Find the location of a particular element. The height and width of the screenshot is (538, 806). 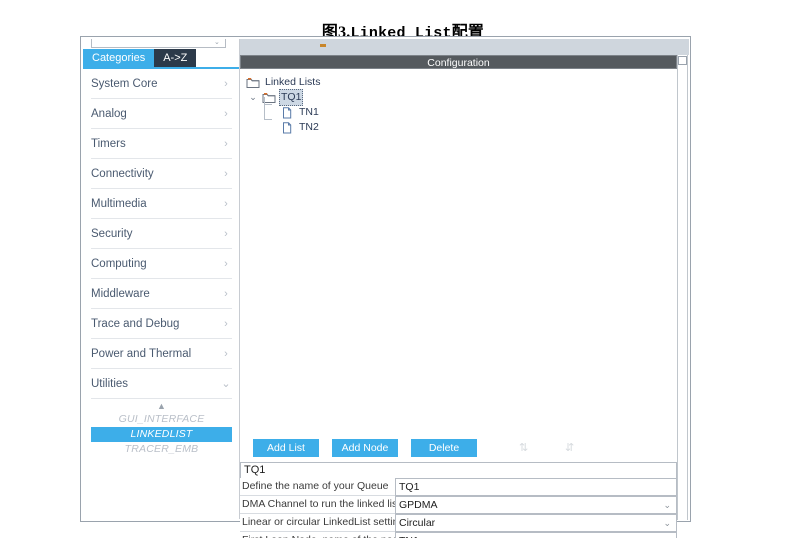

input-first-loop-node-name-of-the-node is located at coordinates (536, 535).